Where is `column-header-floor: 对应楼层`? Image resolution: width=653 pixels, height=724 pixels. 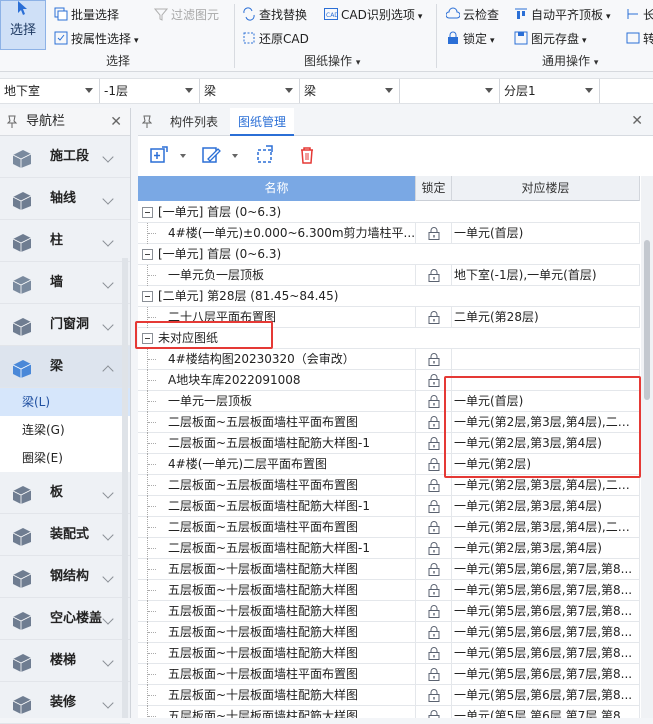 column-header-floor: 对应楼层 is located at coordinates (546, 188).